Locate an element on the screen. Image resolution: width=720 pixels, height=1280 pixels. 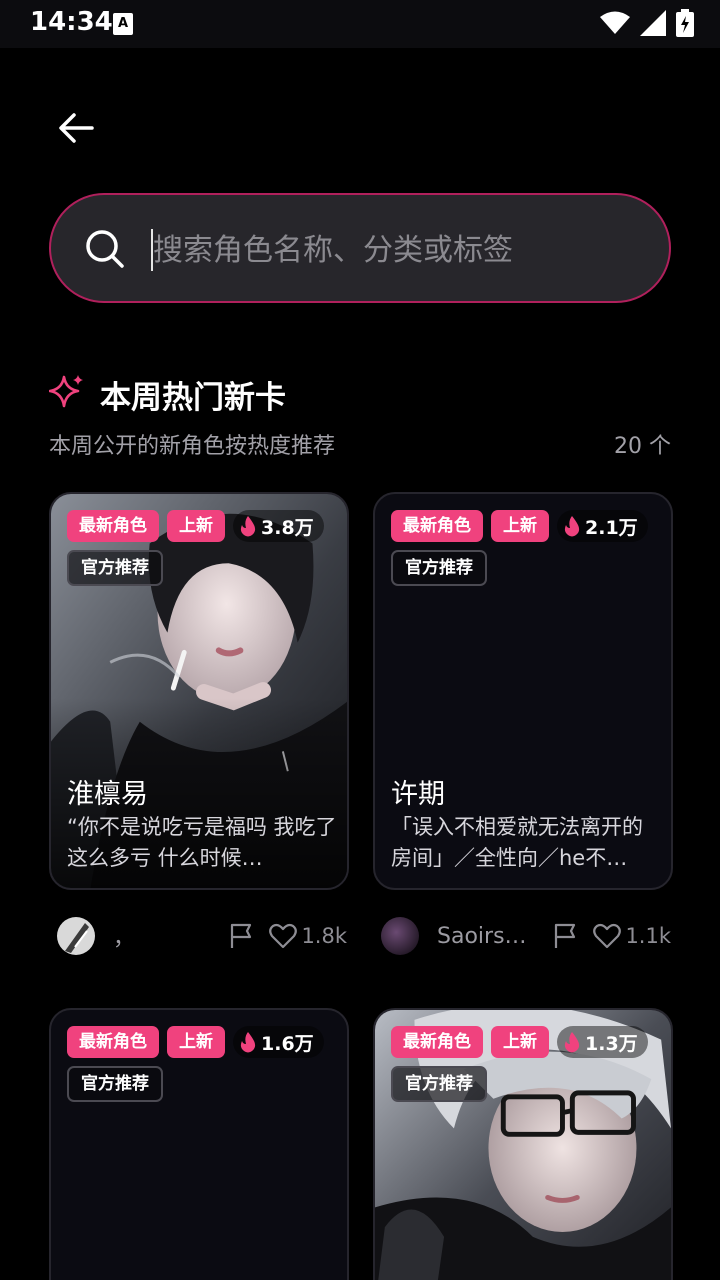
battery-icon is located at coordinates (685, 23).